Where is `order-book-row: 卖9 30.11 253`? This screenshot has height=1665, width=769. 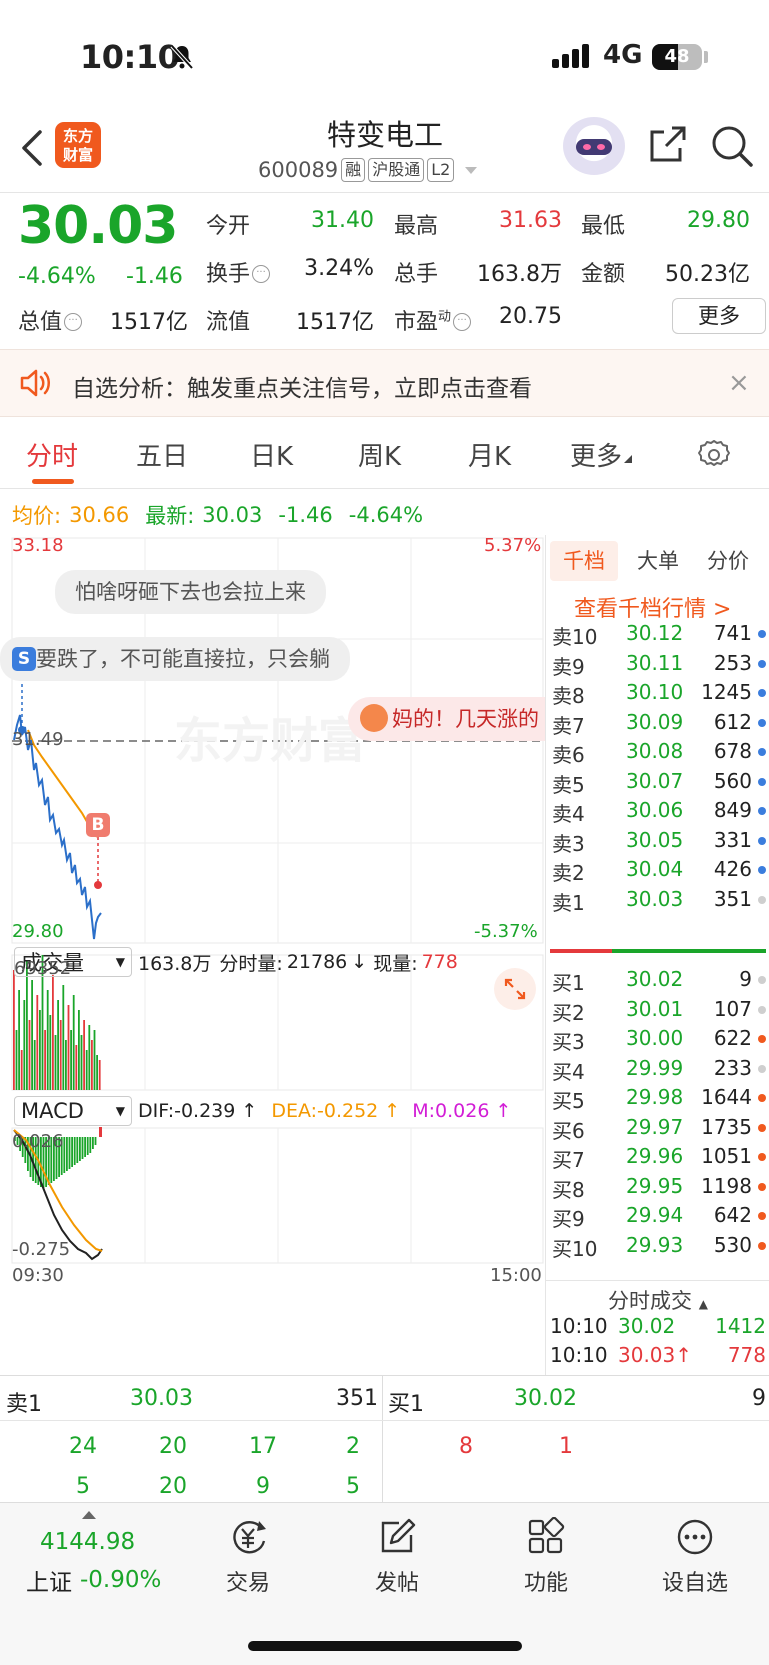 order-book-row: 卖9 30.11 253 is located at coordinates (659, 664).